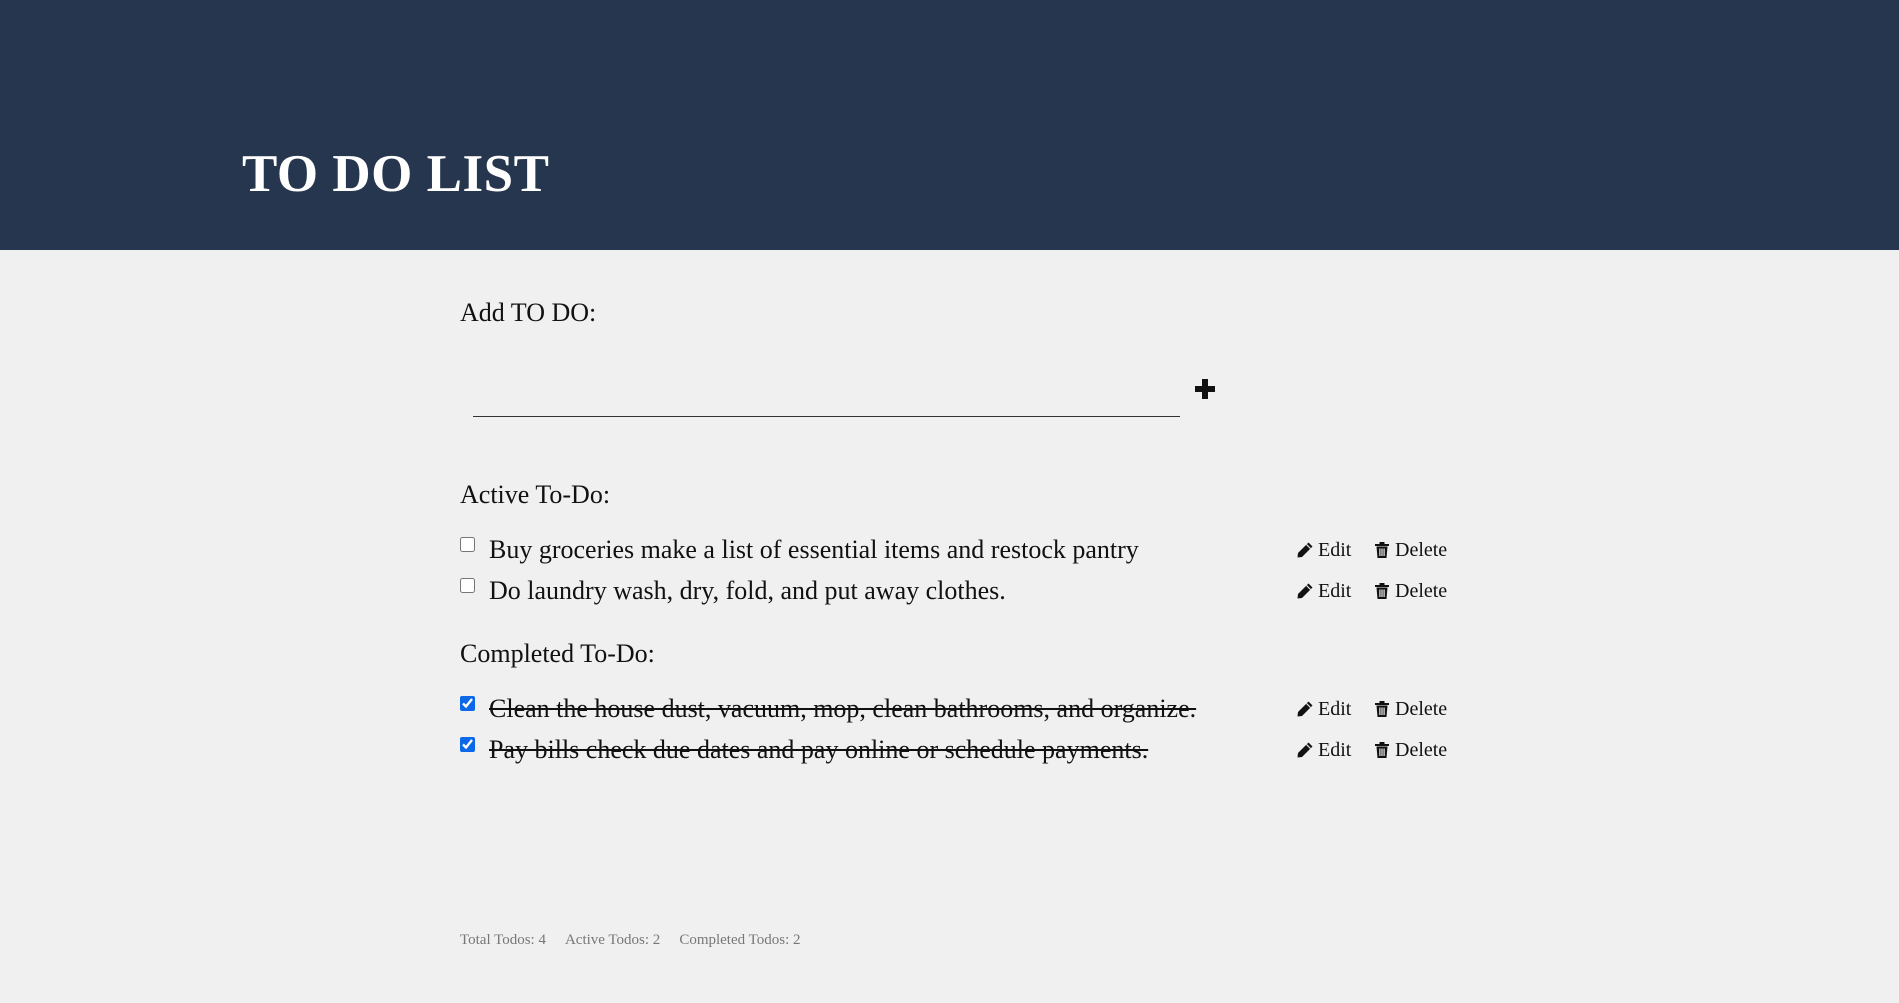 The height and width of the screenshot is (1003, 1899). I want to click on total-todos-count: Total Todos: 4, so click(503, 940).